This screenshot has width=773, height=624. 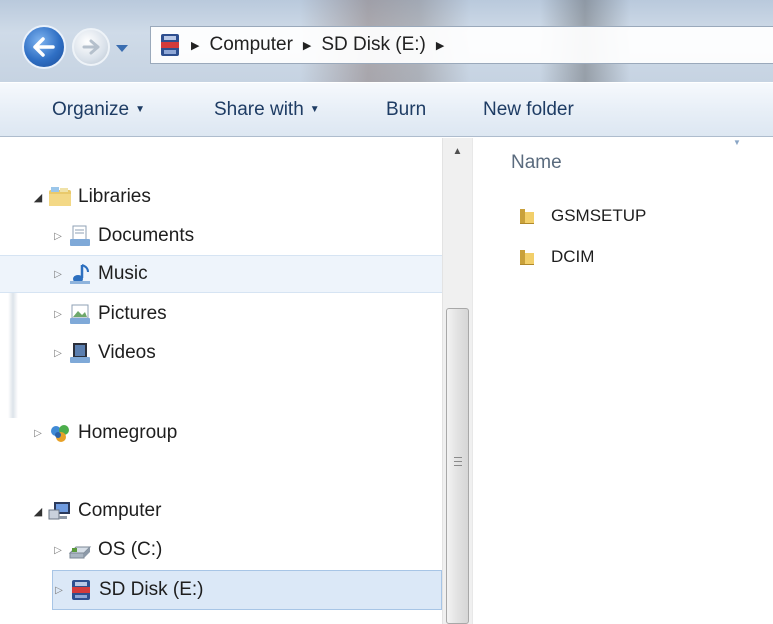 I want to click on tree-label: SD Disk (E:), so click(x=151, y=589).